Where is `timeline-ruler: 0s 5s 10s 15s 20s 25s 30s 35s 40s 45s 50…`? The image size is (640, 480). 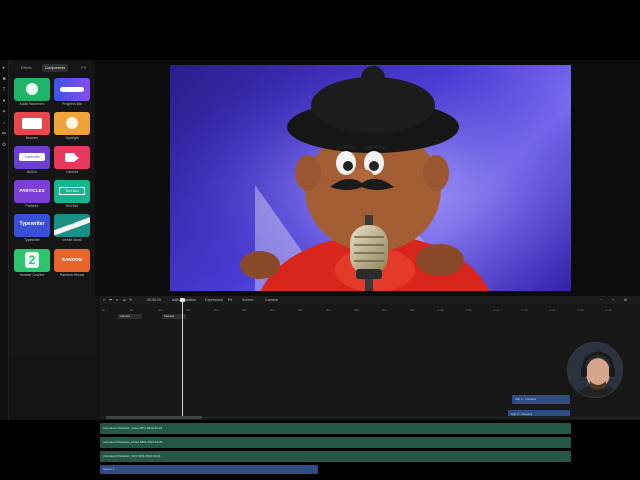 timeline-ruler: 0s 5s 10s 15s 20s 25s 30s 35s 40s 45s 50… is located at coordinates (370, 310).